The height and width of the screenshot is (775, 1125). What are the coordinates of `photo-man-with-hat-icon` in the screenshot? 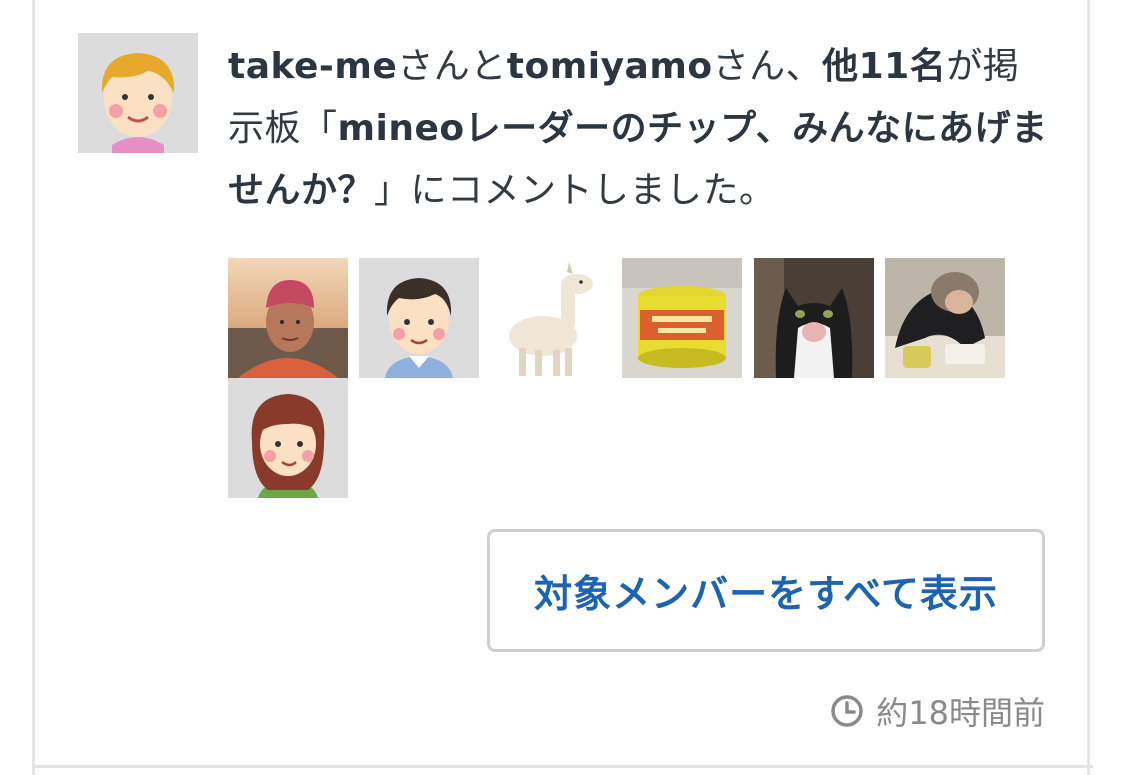 It's located at (288, 318).